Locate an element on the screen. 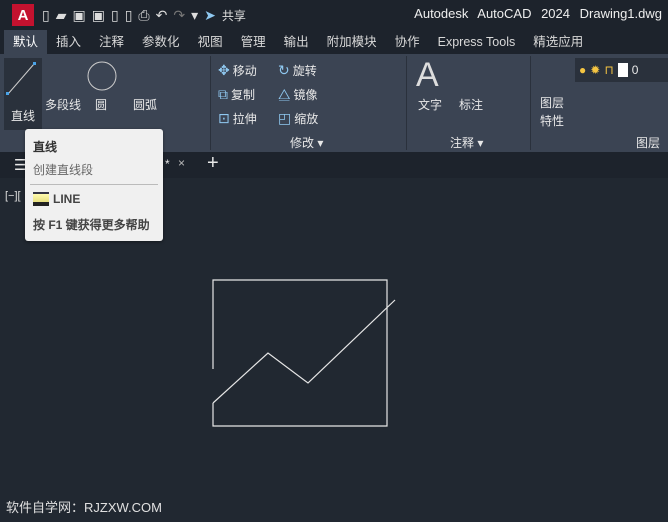  tab-manage: 管理 is located at coordinates (253, 42).